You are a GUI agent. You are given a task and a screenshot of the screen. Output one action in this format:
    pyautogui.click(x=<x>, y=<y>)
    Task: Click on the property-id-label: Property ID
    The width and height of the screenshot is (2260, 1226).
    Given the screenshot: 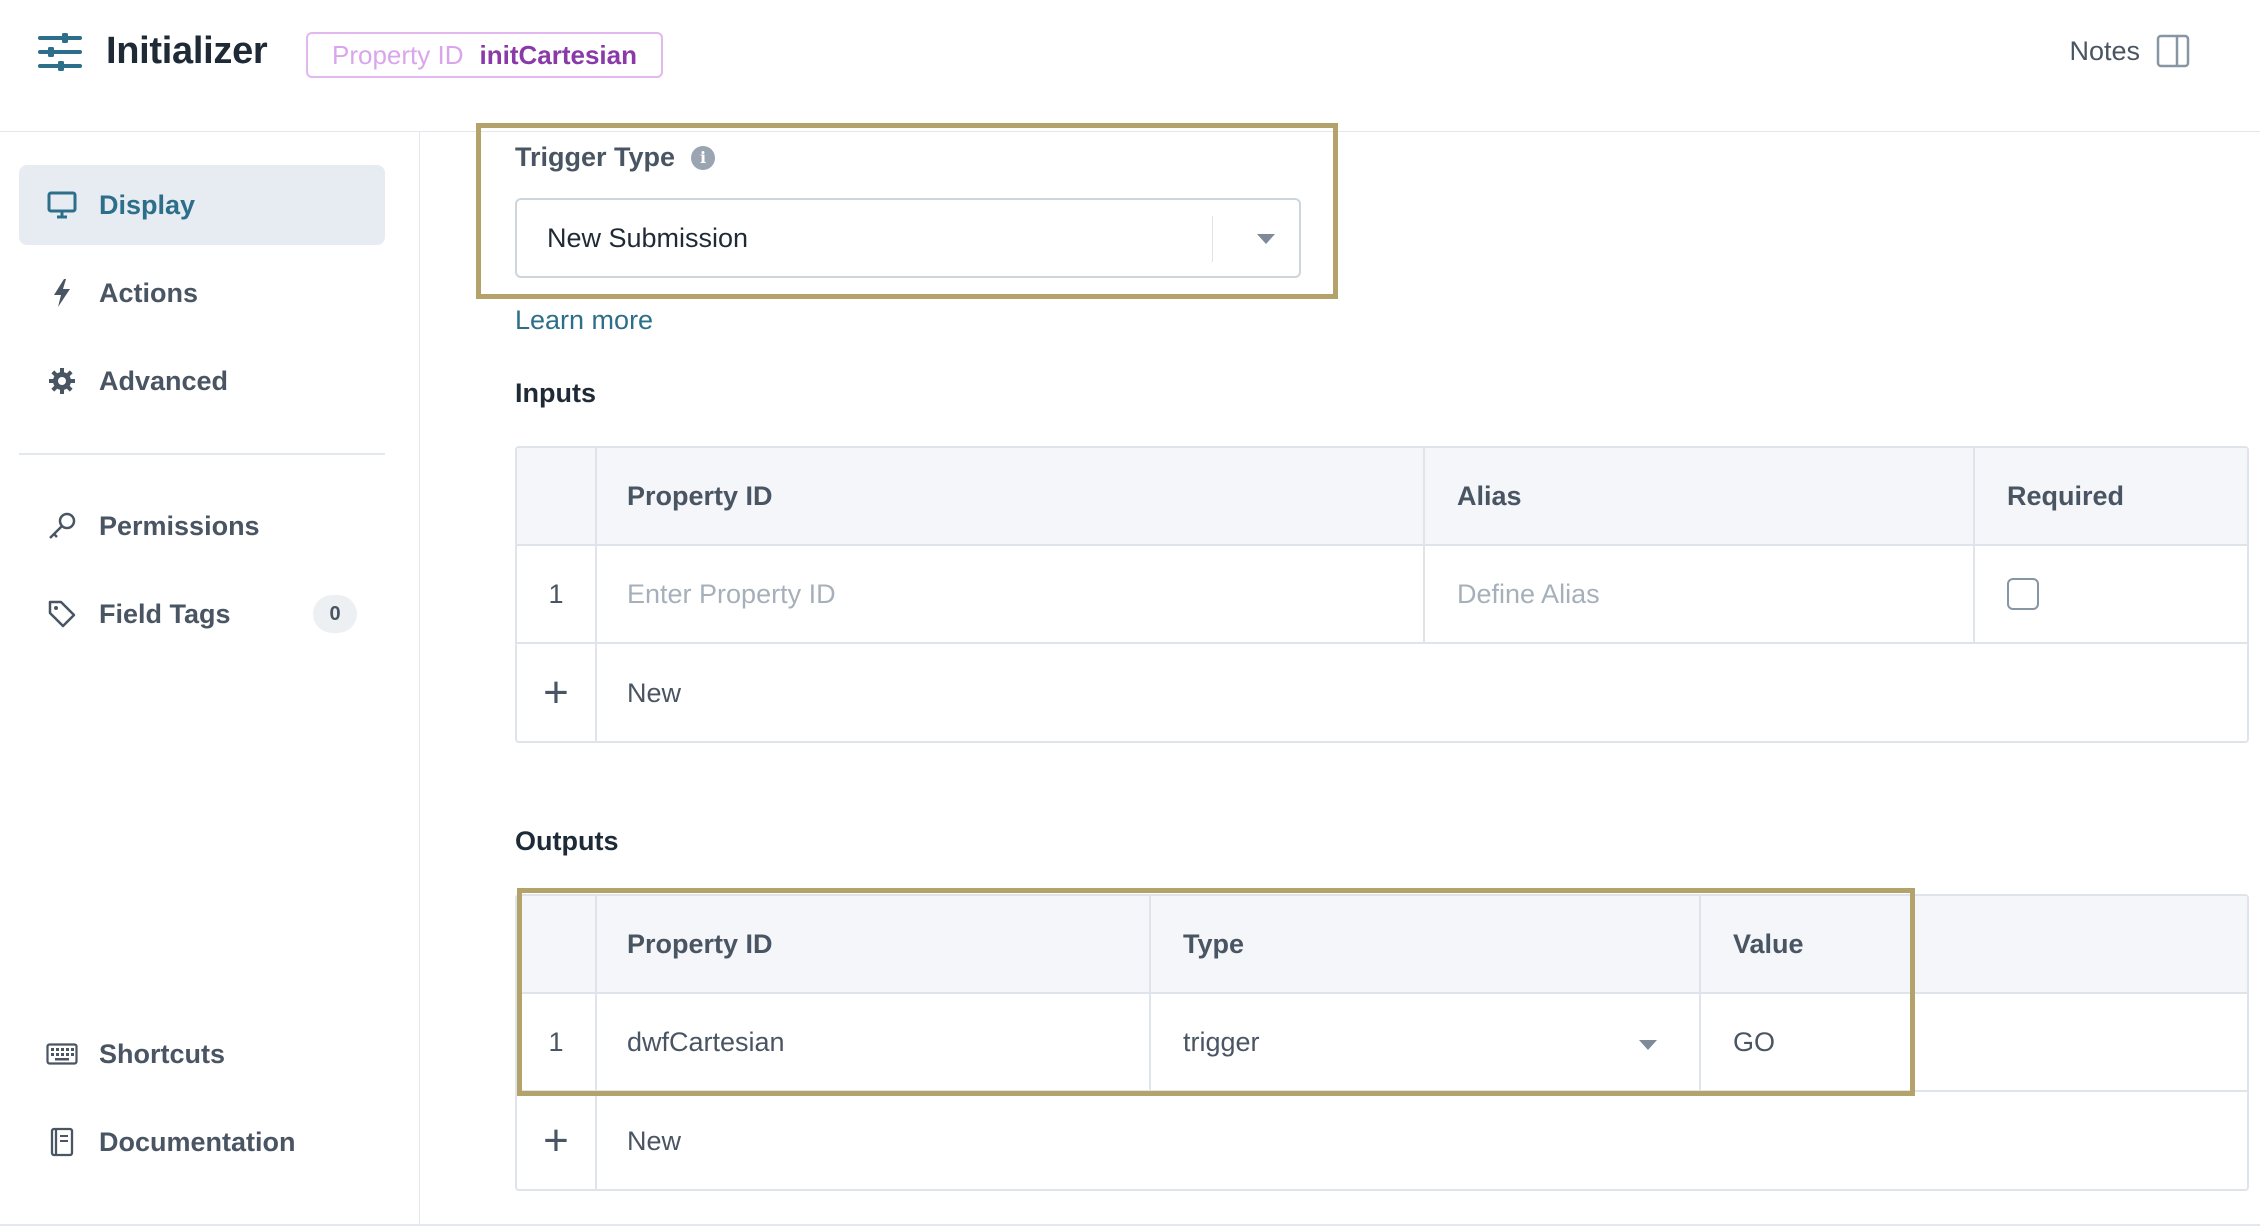 What is the action you would take?
    pyautogui.click(x=398, y=54)
    